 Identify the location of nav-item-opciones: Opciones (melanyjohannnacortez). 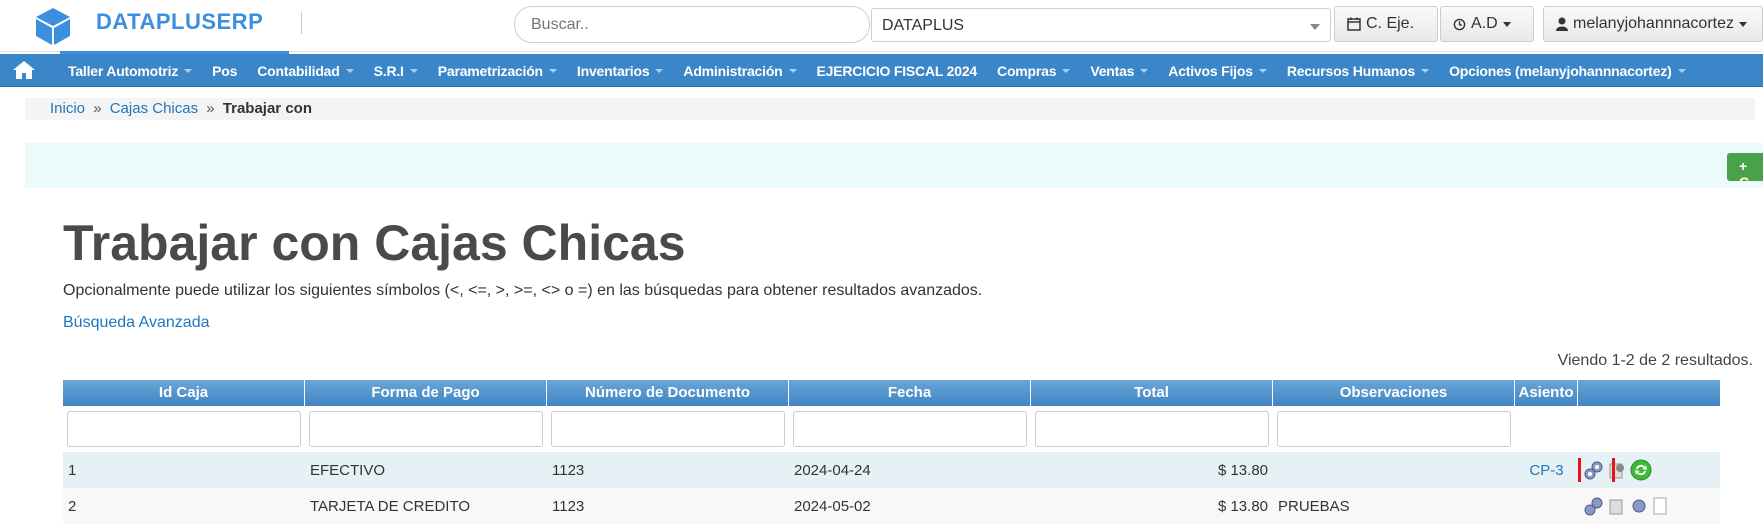
(1567, 71).